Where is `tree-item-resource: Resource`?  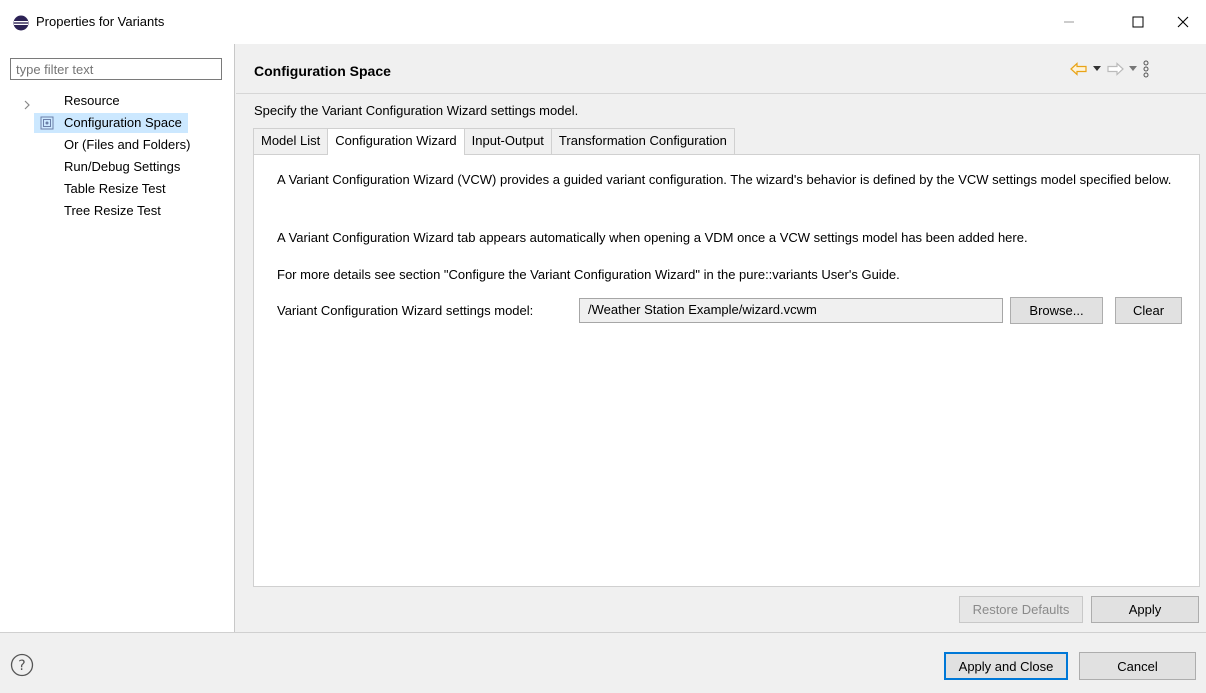 tree-item-resource: Resource is located at coordinates (92, 101).